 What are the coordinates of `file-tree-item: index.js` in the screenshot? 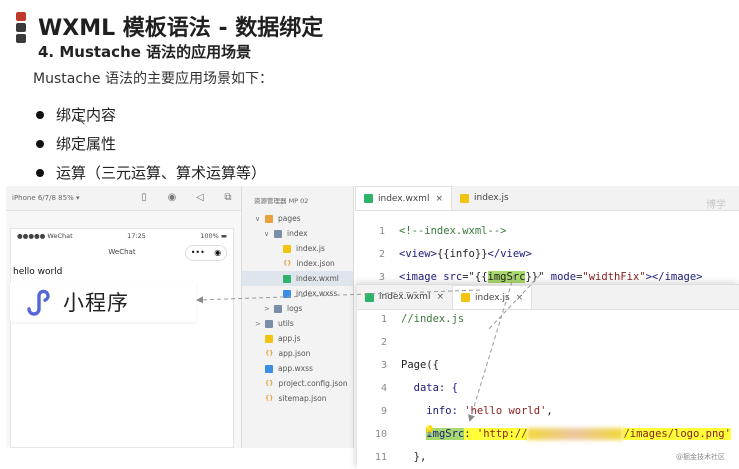 It's located at (297, 248).